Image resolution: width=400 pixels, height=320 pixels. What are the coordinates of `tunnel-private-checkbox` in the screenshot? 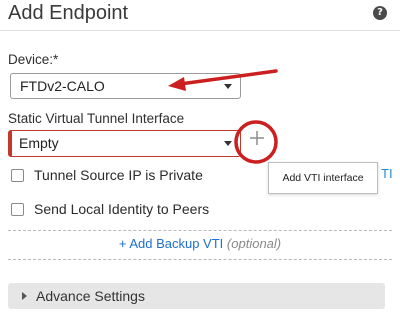 It's located at (17, 175).